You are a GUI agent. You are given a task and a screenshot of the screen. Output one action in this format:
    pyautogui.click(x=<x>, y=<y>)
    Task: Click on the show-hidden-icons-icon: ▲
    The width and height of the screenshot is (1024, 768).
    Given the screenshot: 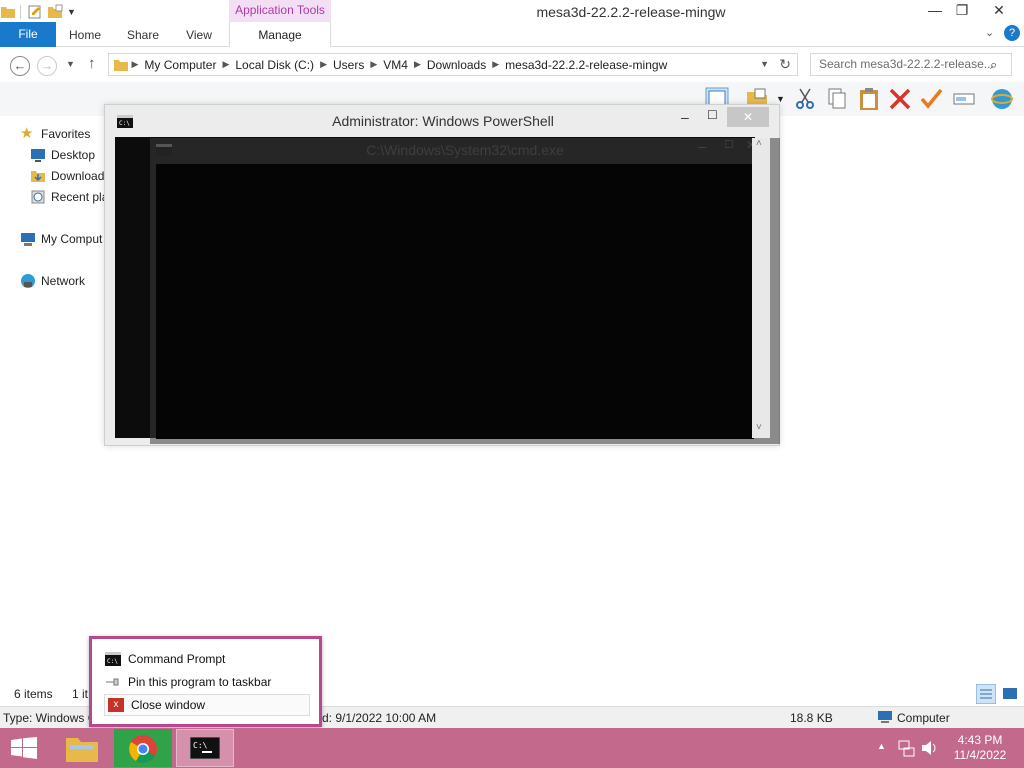 What is the action you would take?
    pyautogui.click(x=881, y=746)
    